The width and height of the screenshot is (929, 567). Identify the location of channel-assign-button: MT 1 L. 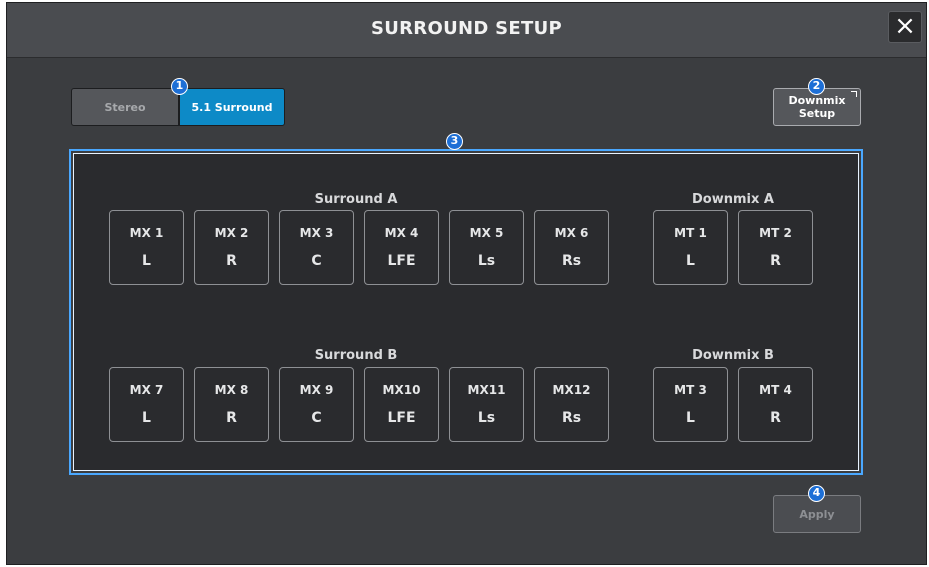
(690, 247).